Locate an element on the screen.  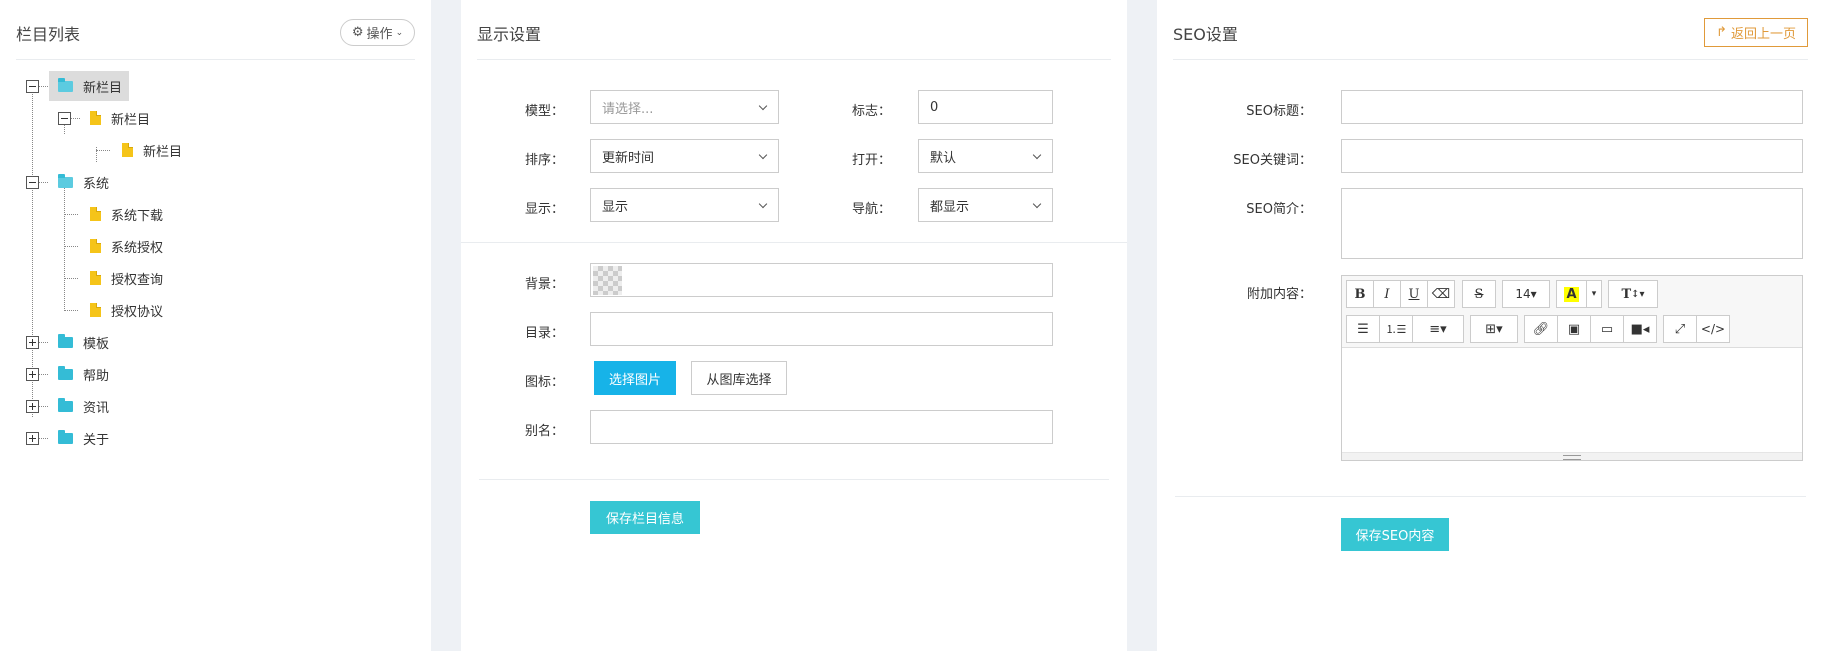
nav-select: 都显示 is located at coordinates (985, 205).